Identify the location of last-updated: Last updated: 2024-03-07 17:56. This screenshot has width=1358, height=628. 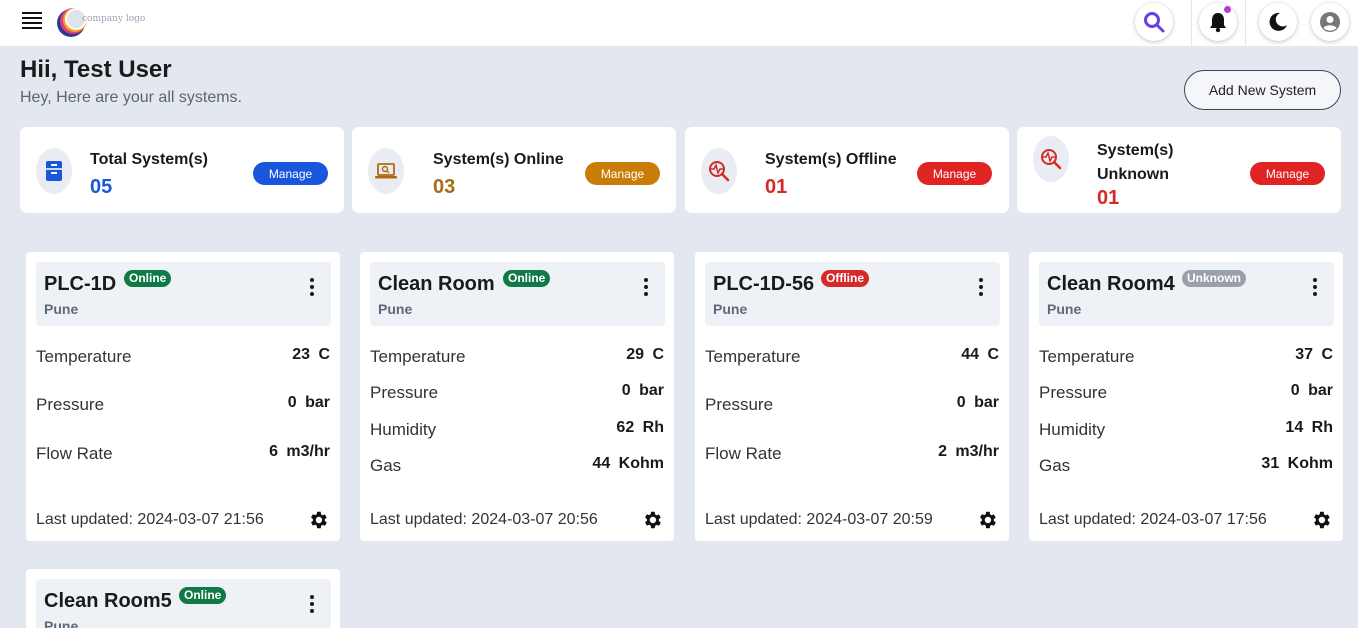
(1153, 519).